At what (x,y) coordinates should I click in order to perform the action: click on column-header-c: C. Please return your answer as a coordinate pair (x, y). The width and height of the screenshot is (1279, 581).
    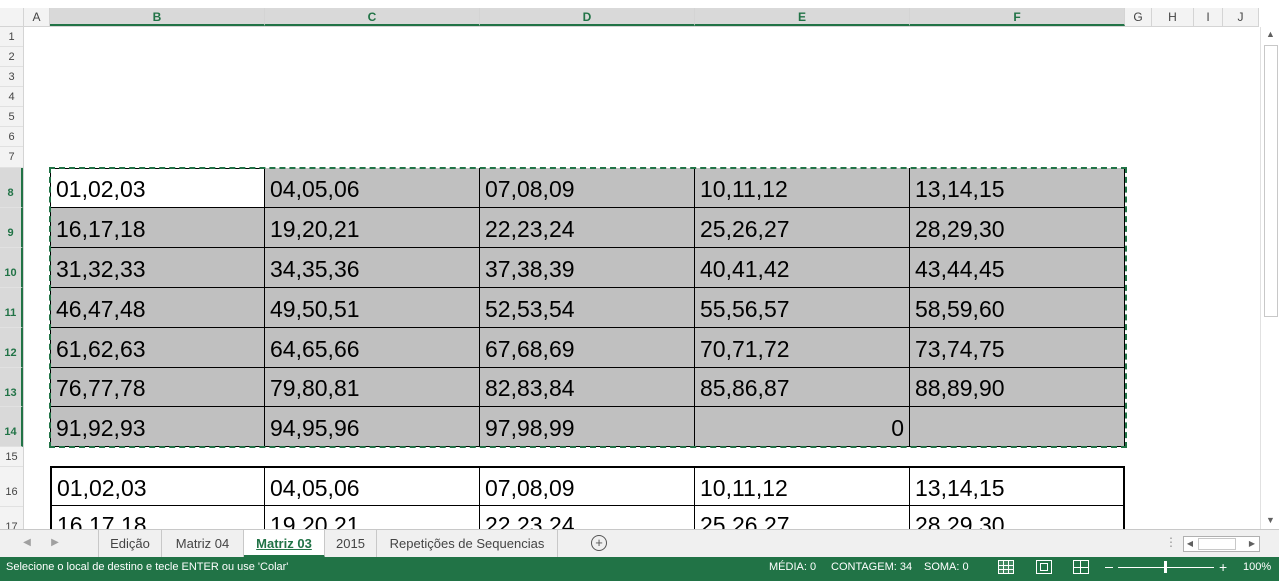
    Looking at the image, I should click on (372, 17).